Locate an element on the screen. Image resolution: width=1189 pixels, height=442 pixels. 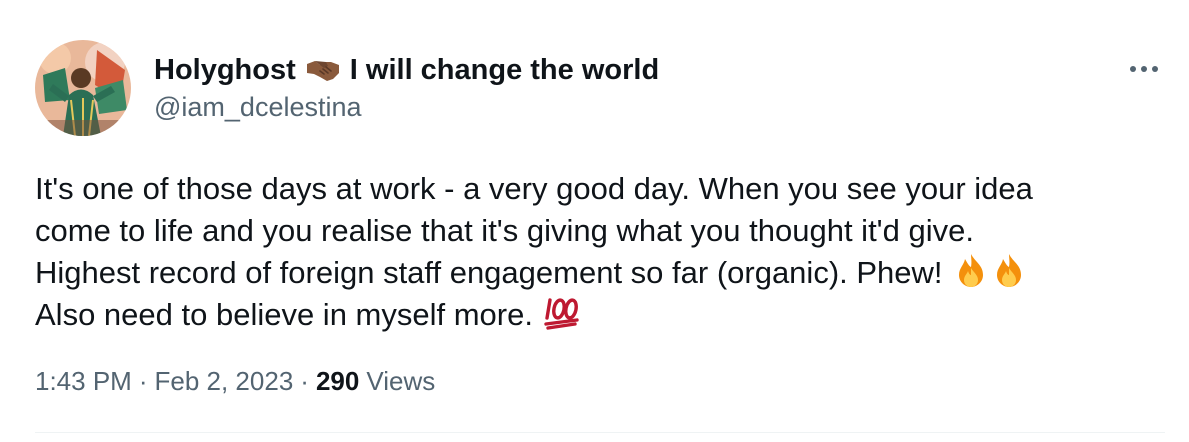
user-handle: @iam_dcelestina is located at coordinates (258, 107).